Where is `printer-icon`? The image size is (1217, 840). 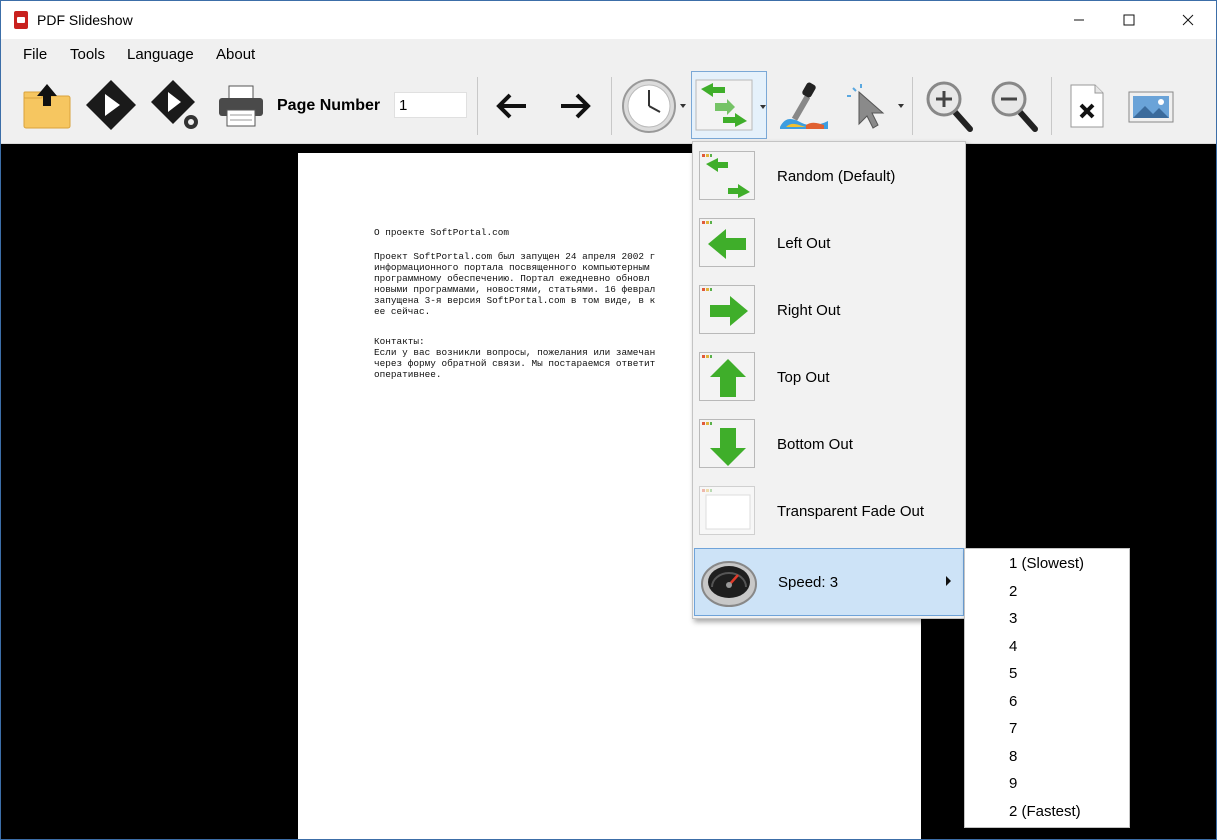
printer-icon is located at coordinates (241, 106).